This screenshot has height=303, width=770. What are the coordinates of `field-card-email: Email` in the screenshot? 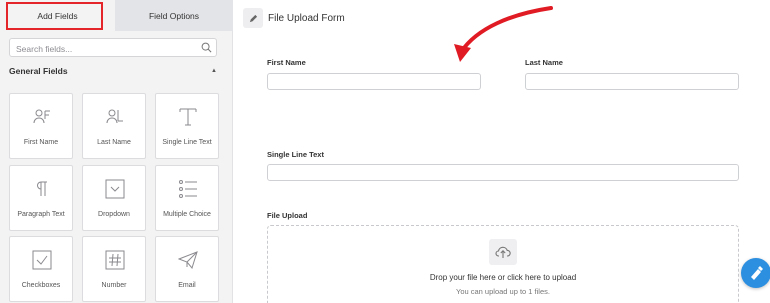 It's located at (187, 269).